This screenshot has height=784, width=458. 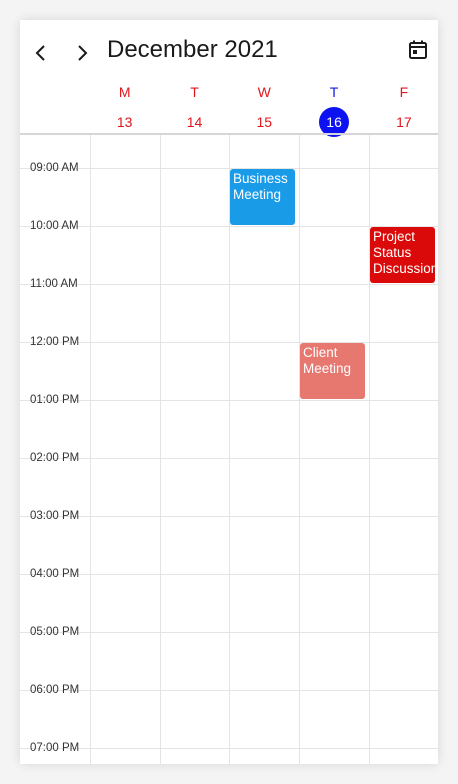 What do you see at coordinates (55, 748) in the screenshot?
I see `time-slot-label: 07:00 PM` at bounding box center [55, 748].